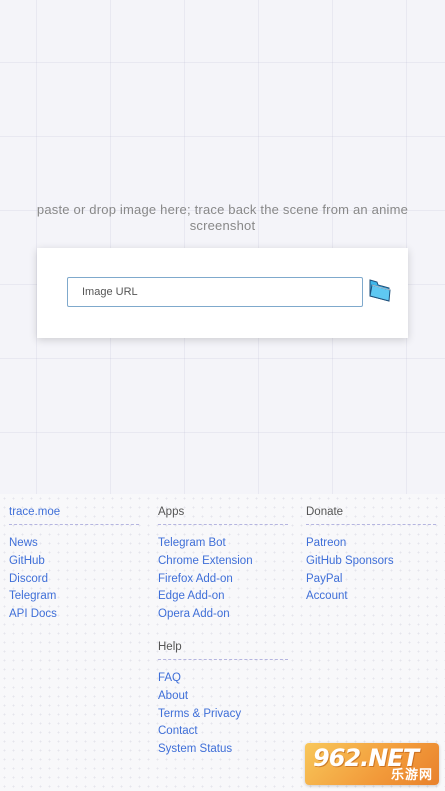 The image size is (445, 791). Describe the element at coordinates (74, 514) in the screenshot. I see `footer-home-link: trace.moe` at that location.